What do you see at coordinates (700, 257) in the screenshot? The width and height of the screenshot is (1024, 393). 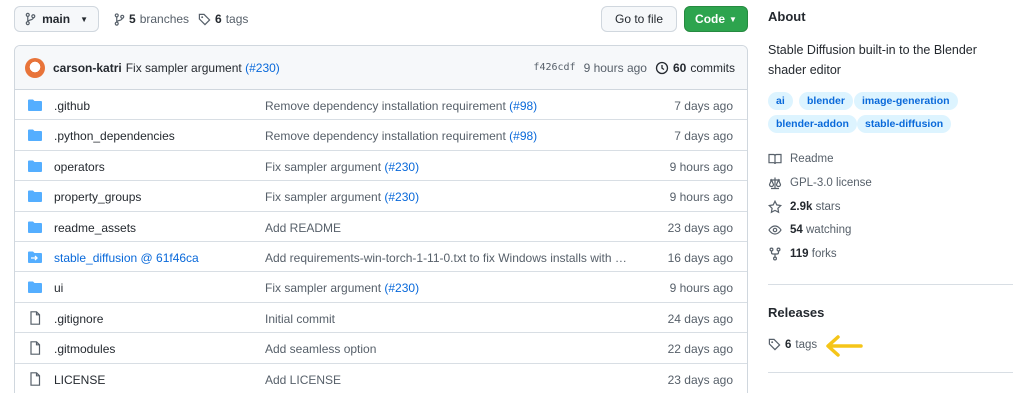 I see `commit-age: 16 days ago` at bounding box center [700, 257].